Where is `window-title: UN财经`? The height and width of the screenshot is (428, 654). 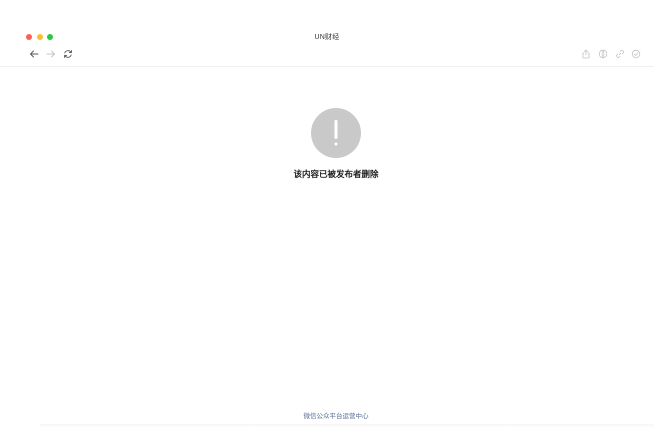 window-title: UN财经 is located at coordinates (327, 37).